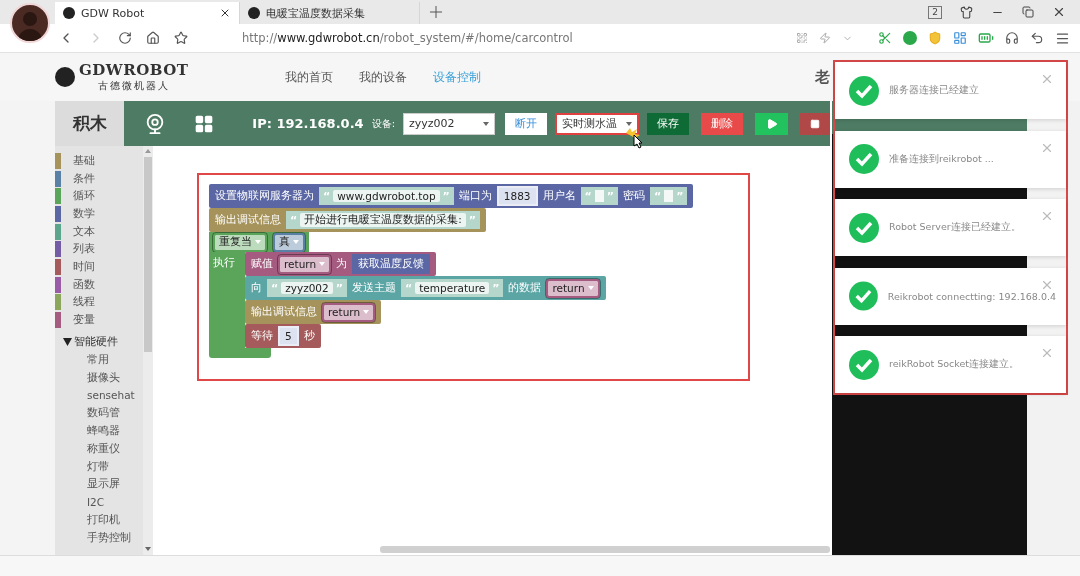 The width and height of the screenshot is (1080, 576). Describe the element at coordinates (133, 86) in the screenshot. I see `logo-subtitle: 古德微机器人` at that location.